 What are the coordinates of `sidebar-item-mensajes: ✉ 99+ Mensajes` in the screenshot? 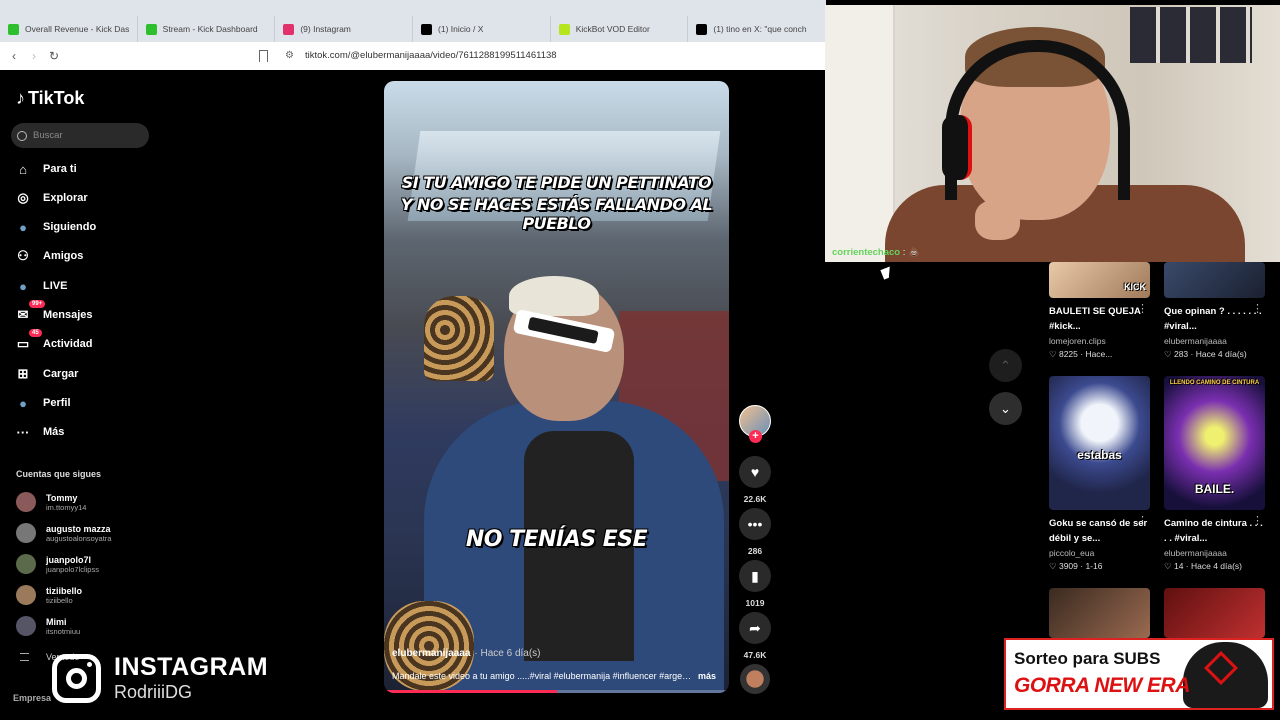 It's located at (53, 312).